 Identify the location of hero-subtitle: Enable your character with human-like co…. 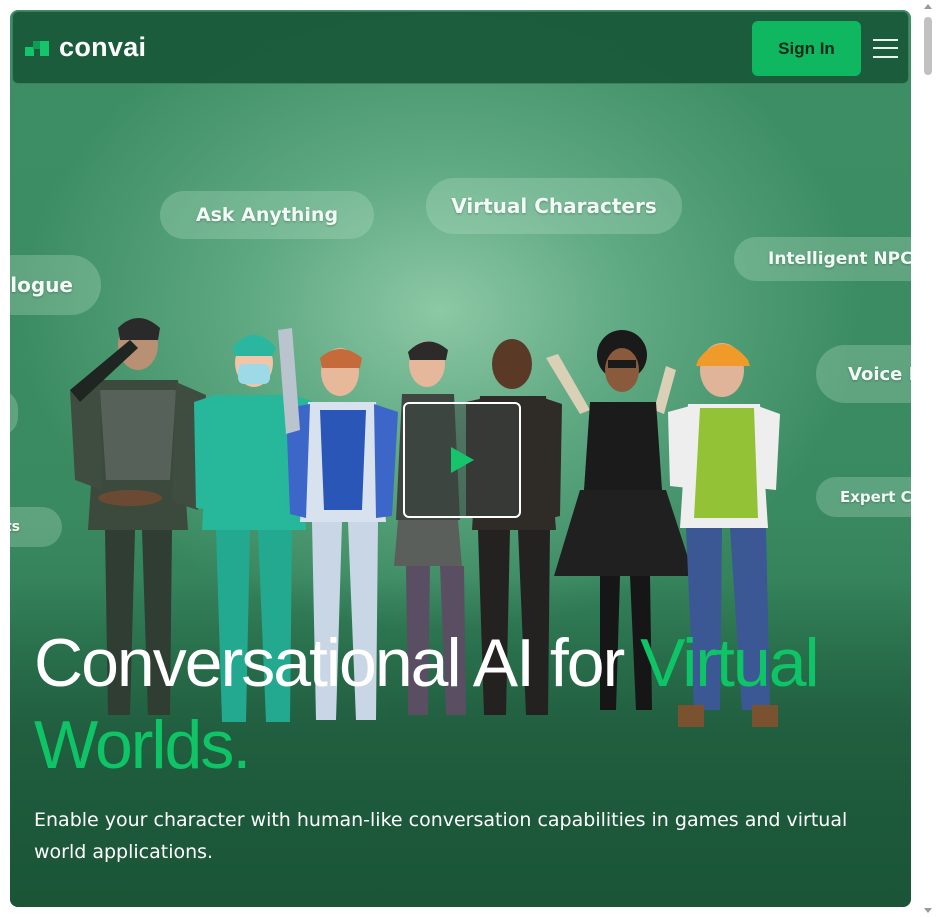
(441, 836).